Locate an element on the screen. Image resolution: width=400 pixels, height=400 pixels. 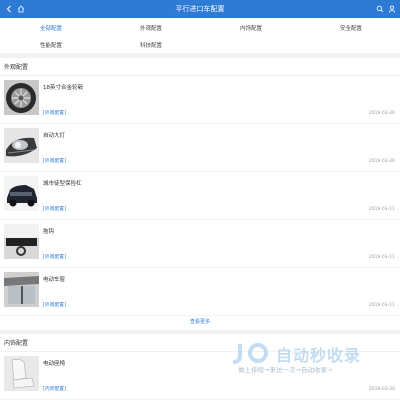
watermark-logo is located at coordinates (250, 353).